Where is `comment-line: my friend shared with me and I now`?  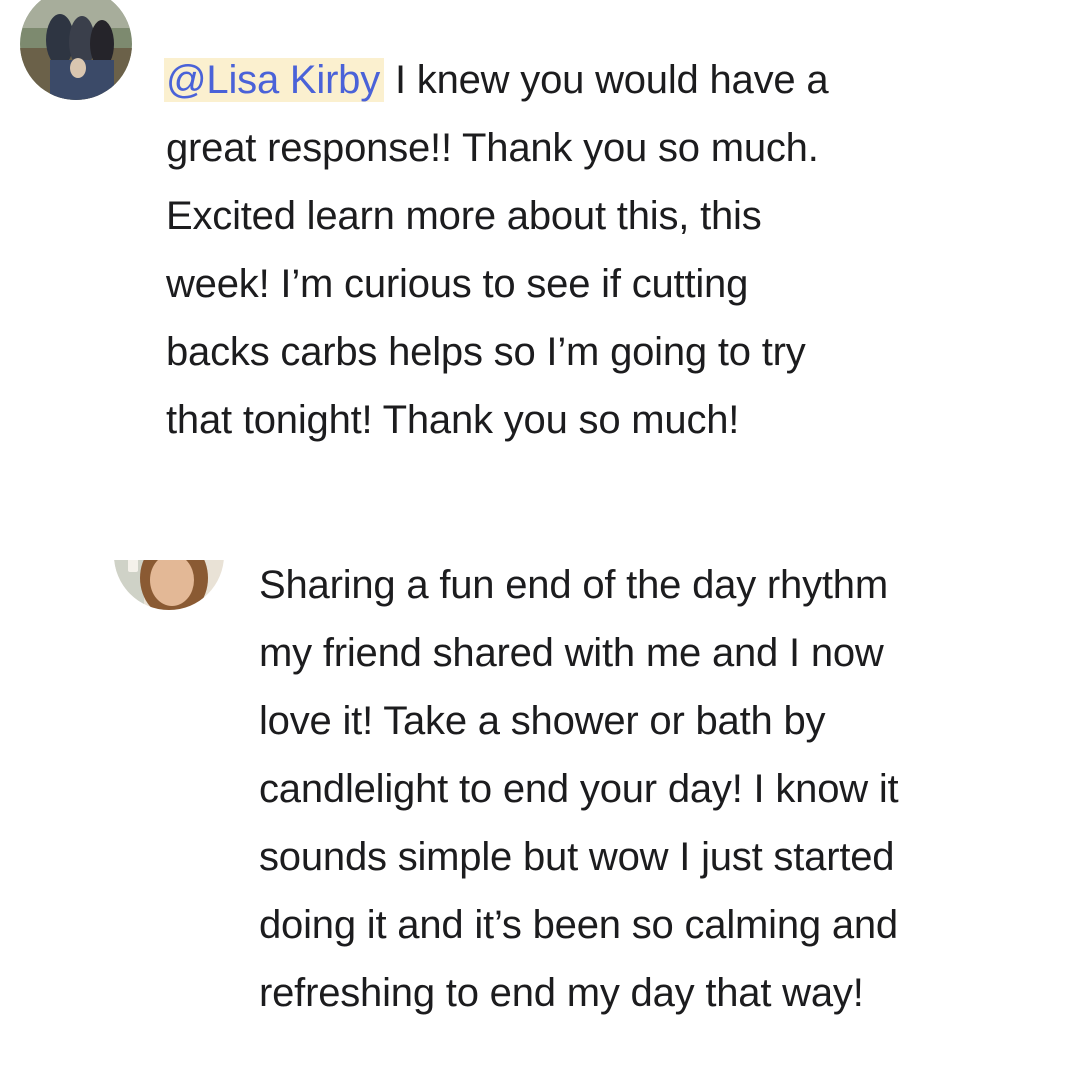 comment-line: my friend shared with me and I now is located at coordinates (571, 653).